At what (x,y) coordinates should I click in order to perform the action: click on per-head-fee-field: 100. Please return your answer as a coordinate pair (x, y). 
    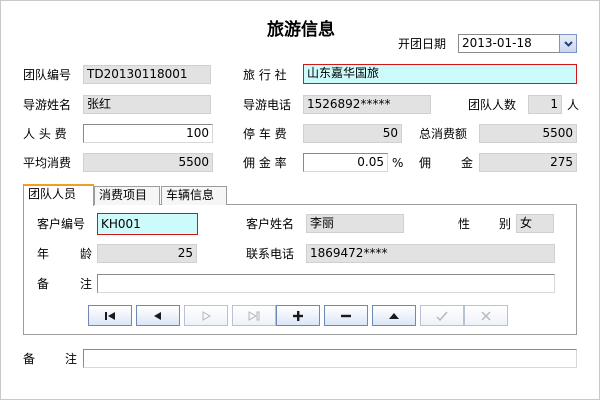
    Looking at the image, I should click on (148, 133).